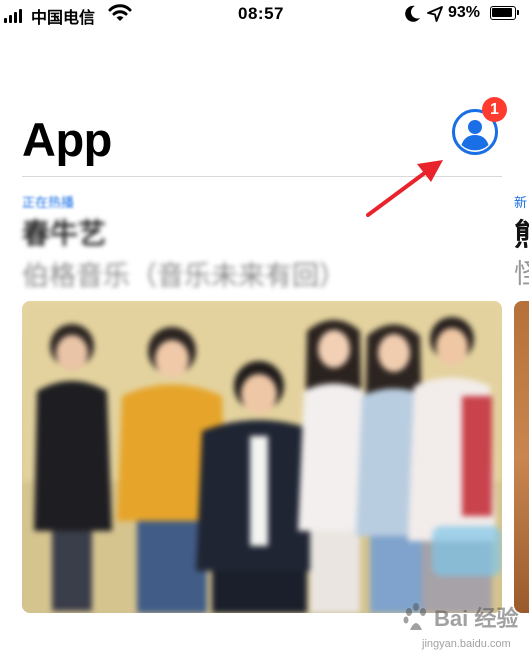 The image size is (529, 655). I want to click on cellular-signal-icon, so click(15, 15).